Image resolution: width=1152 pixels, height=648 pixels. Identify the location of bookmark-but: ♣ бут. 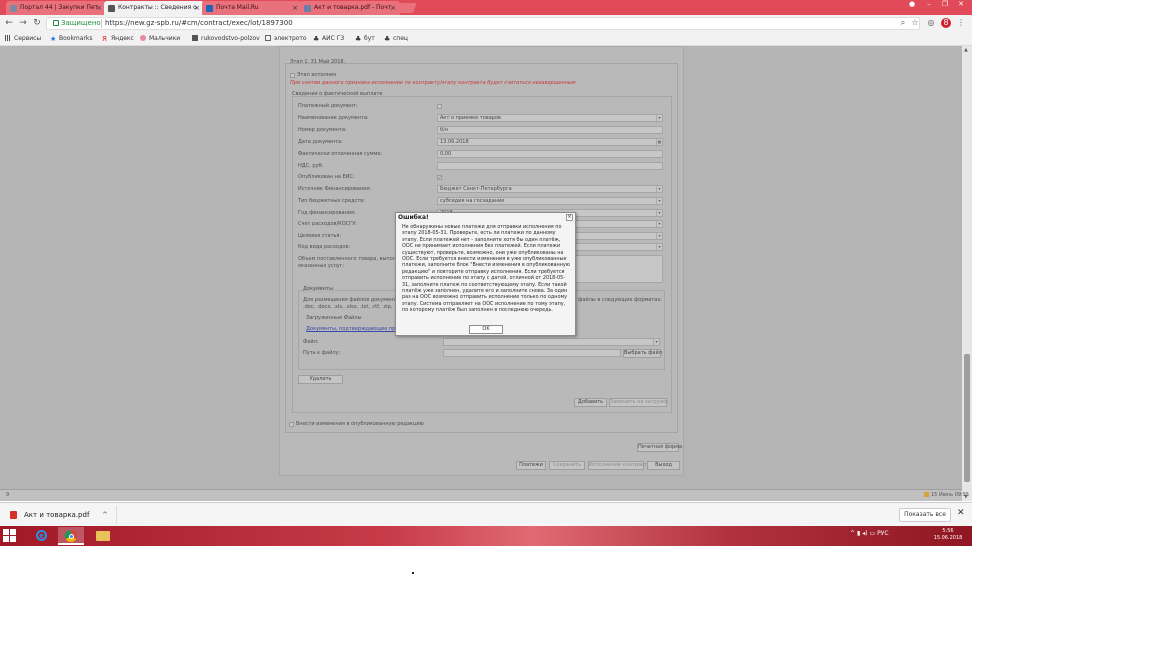
(365, 39).